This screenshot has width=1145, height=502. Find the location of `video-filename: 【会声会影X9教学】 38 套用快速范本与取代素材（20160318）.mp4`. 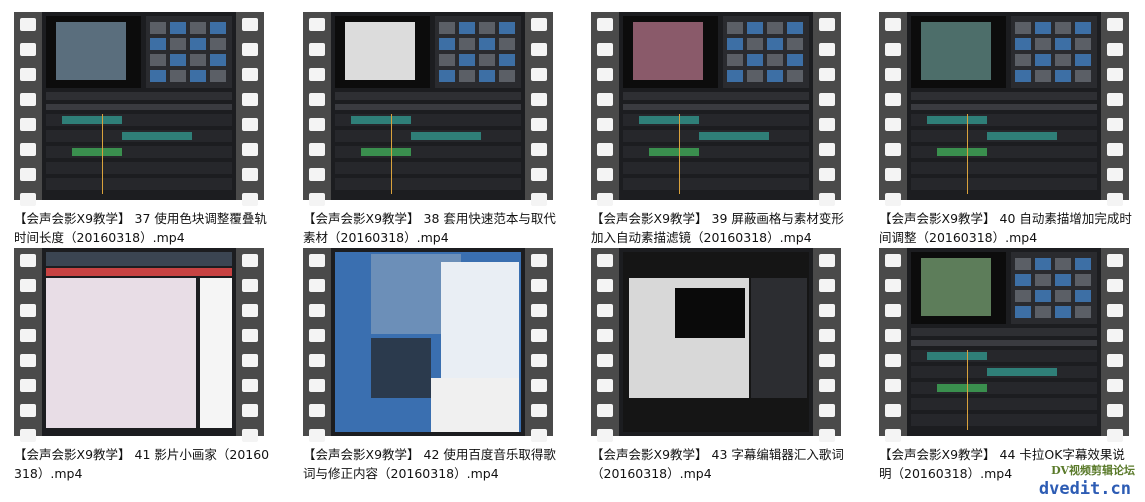

video-filename: 【会声会影X9教学】 38 套用快速范本与取代素材（20160318）.mp4 is located at coordinates (432, 228).